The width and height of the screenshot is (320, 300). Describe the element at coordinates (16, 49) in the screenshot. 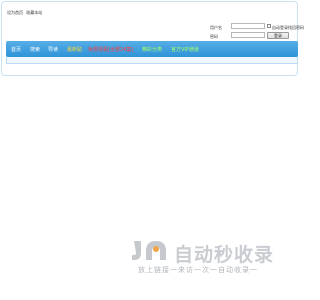

I see `nav-item-home: 首页` at that location.